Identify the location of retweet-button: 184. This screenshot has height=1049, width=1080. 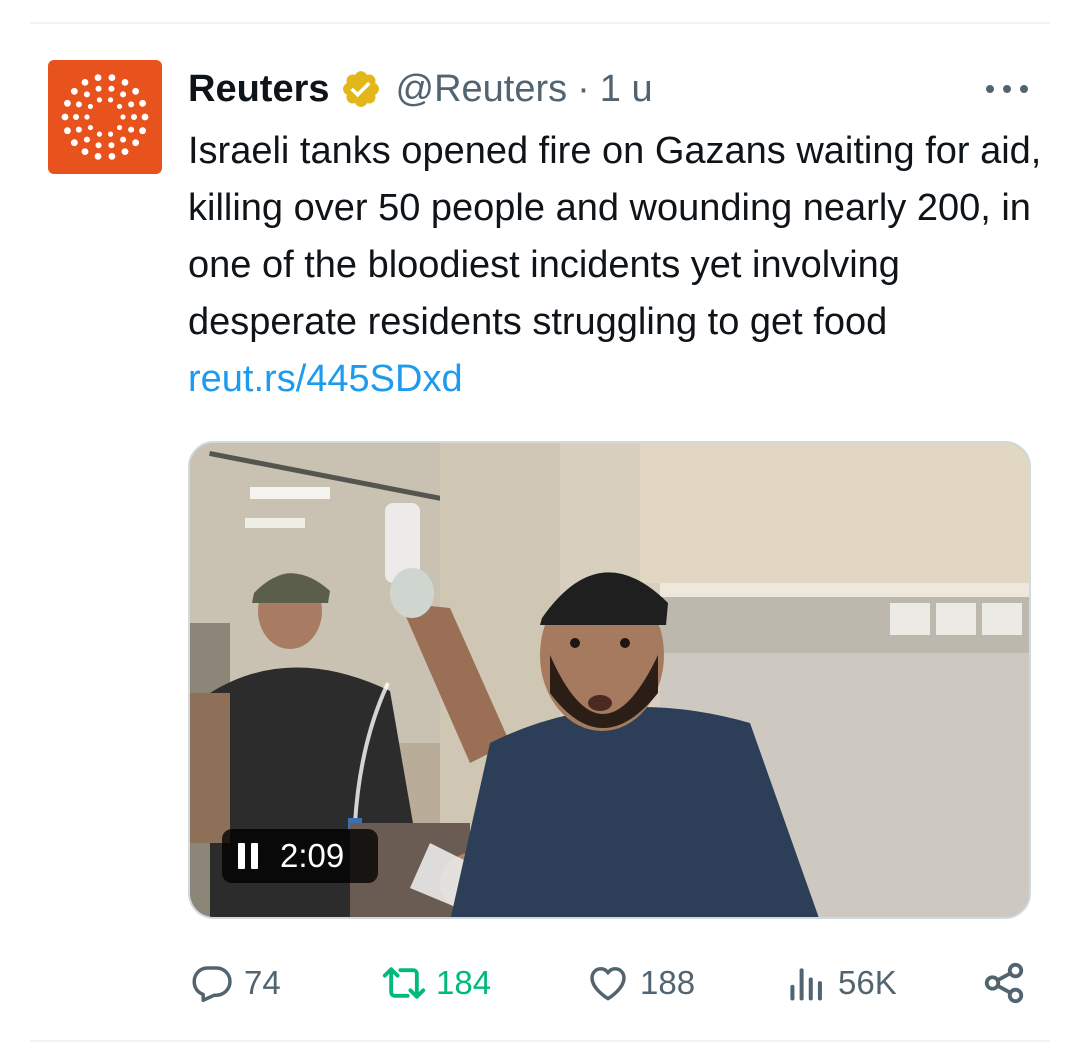
(435, 983).